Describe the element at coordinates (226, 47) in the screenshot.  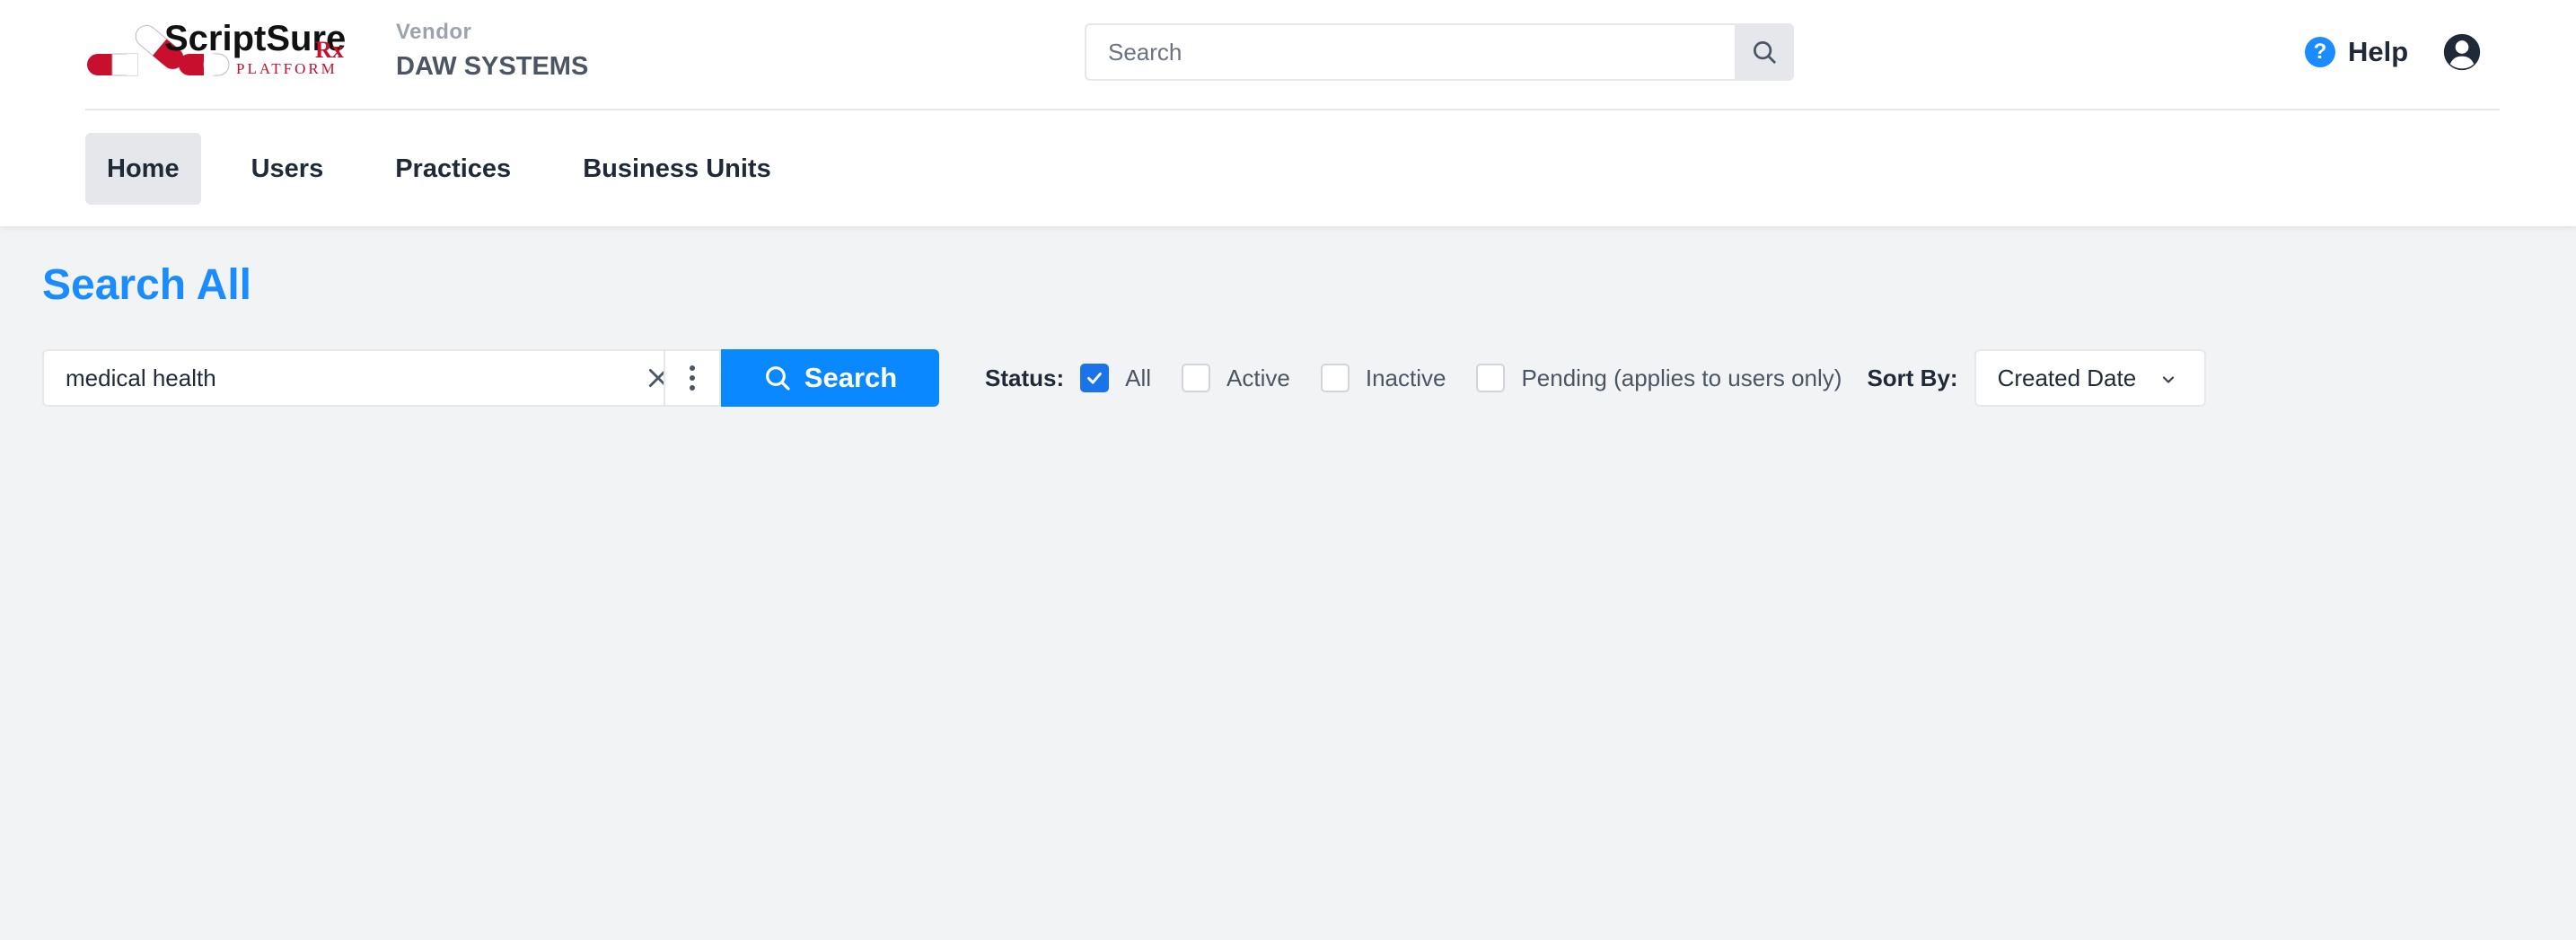
I see `scriptsure-logo: ScriptSure Rx PLATFORM` at that location.